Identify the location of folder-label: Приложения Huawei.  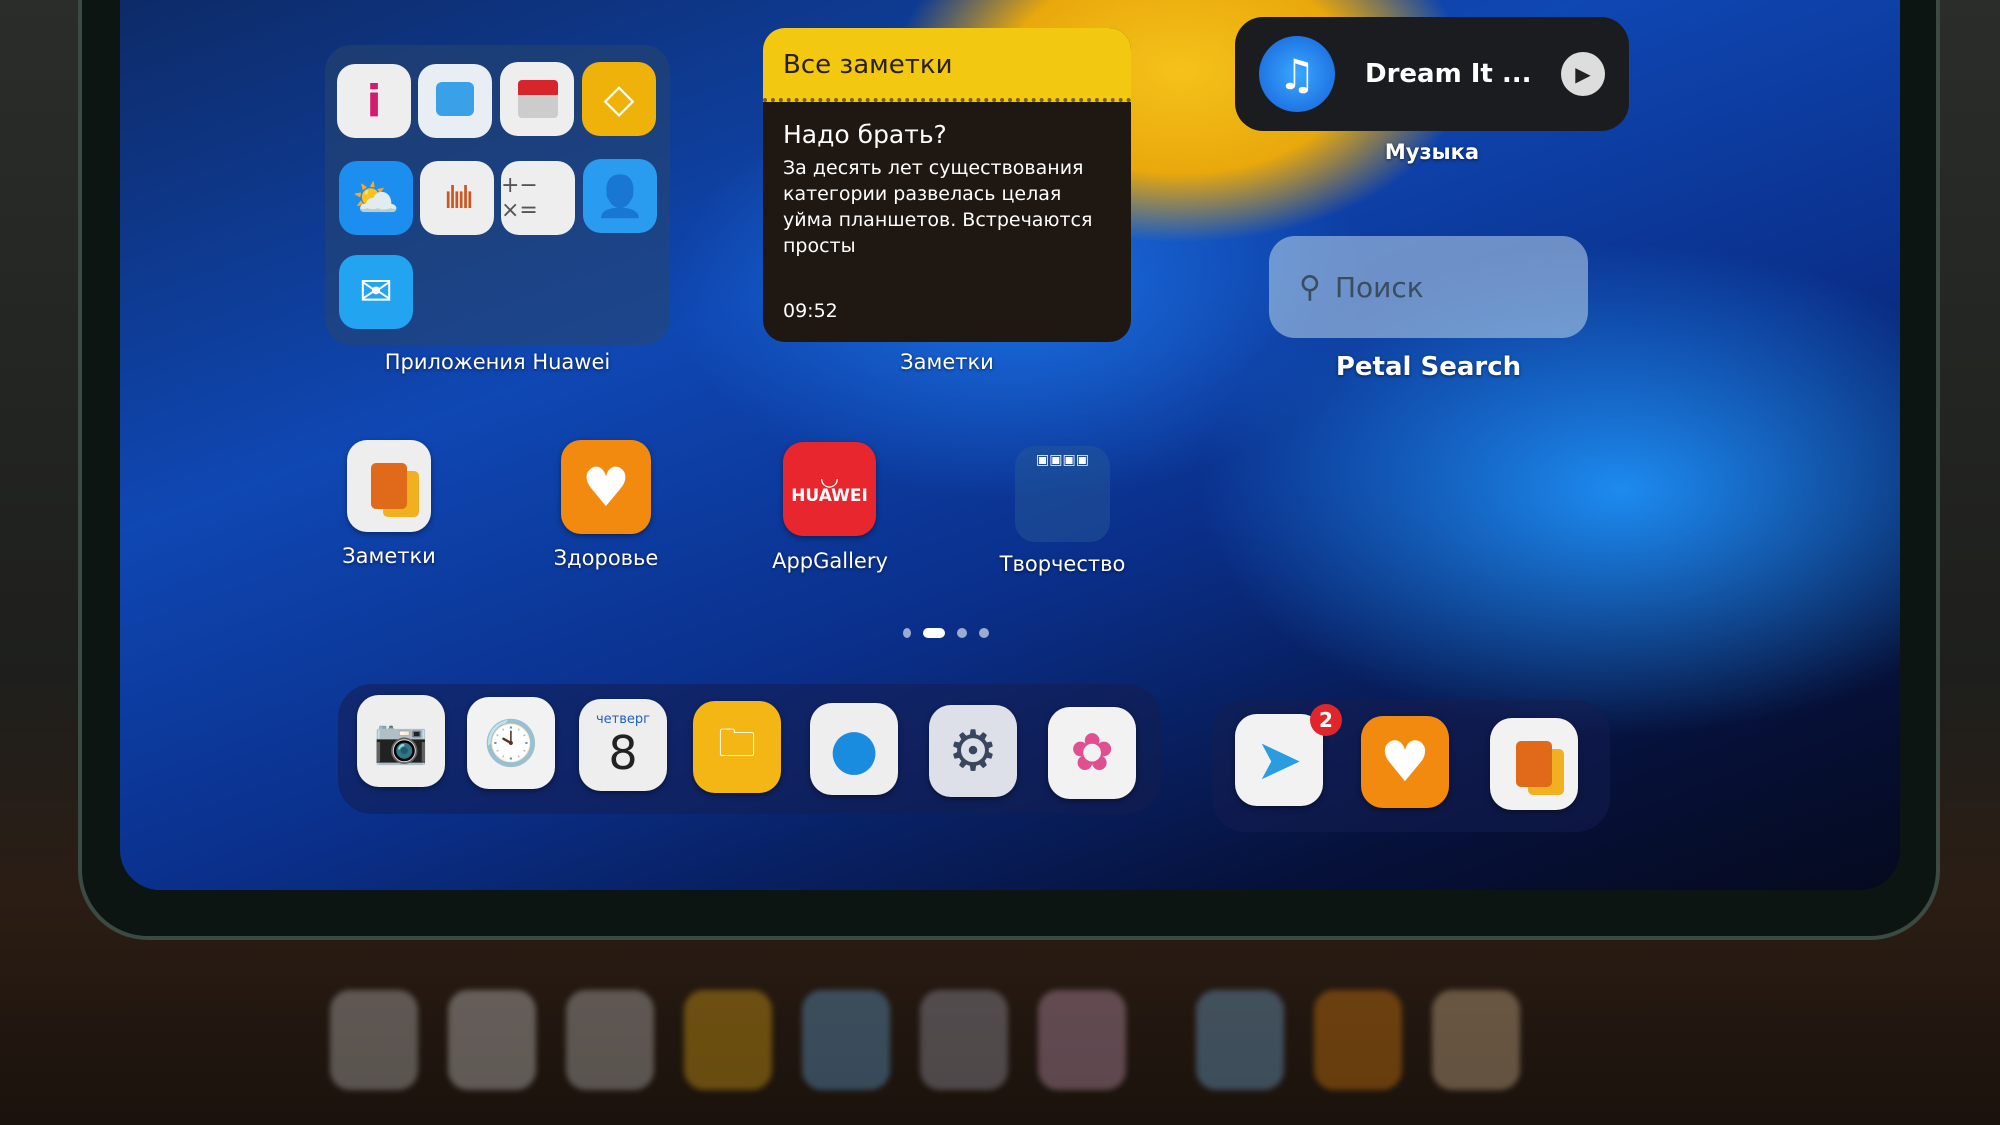
(497, 362).